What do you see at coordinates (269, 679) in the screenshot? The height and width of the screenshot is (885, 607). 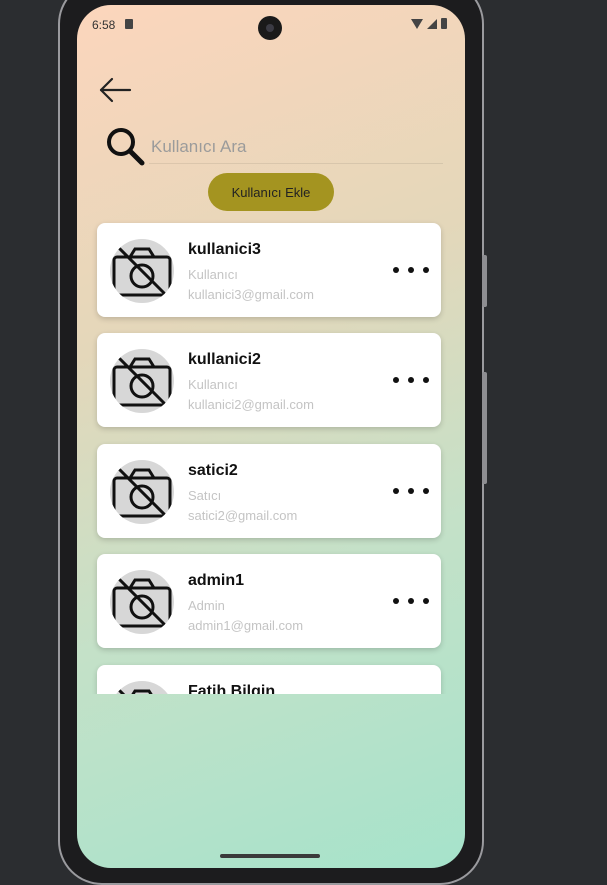 I see `user-card: Fatih Bilgin` at bounding box center [269, 679].